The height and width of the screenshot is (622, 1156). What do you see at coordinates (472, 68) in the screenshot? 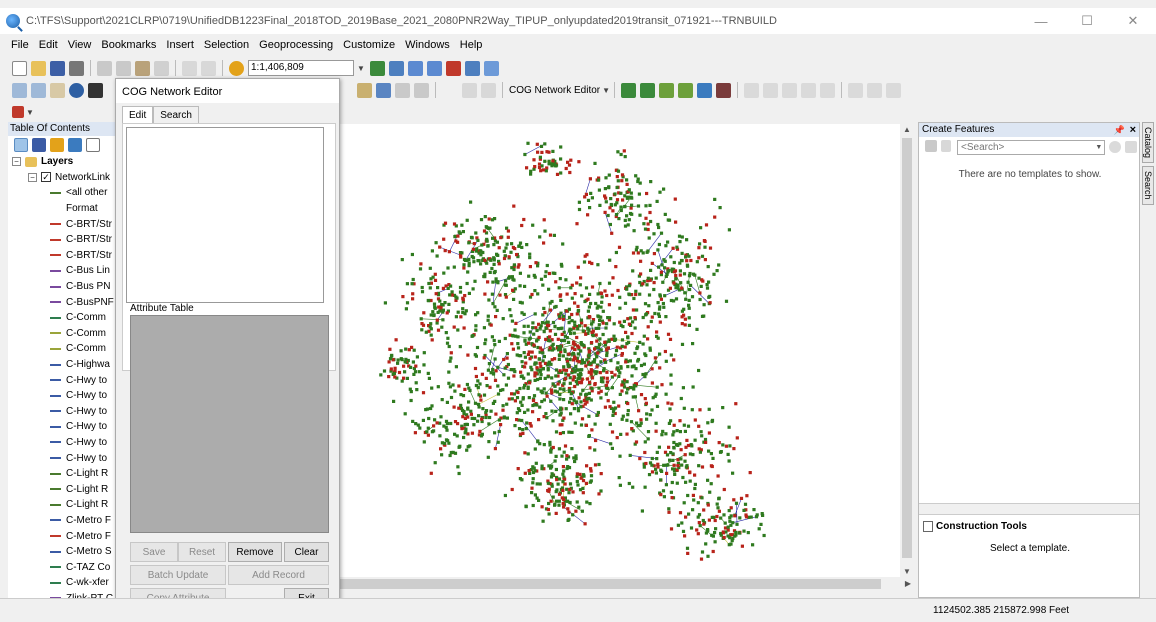
I see `python-window-icon` at bounding box center [472, 68].